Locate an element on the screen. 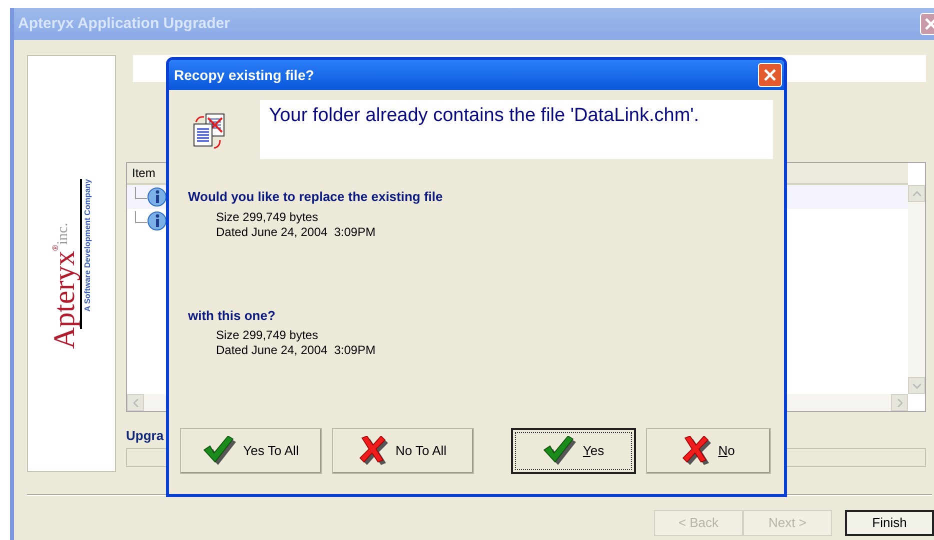 The image size is (934, 540). logo-name: Apteryx is located at coordinates (65, 299).